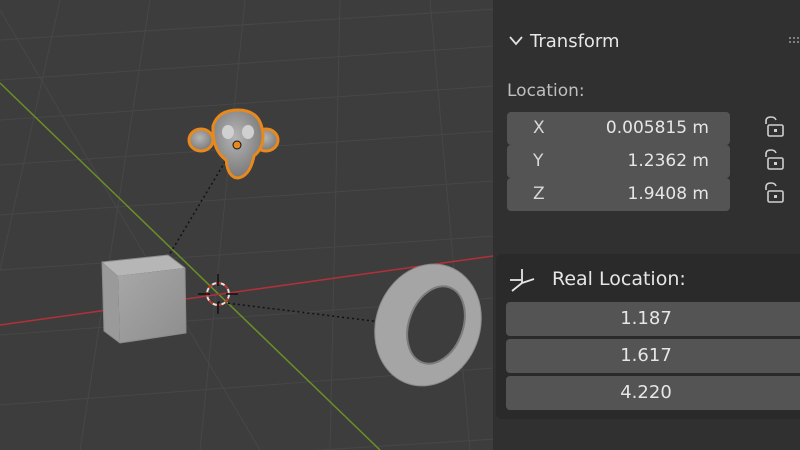 The width and height of the screenshot is (800, 450). Describe the element at coordinates (794, 41) in the screenshot. I see `drag-handle-icon` at that location.